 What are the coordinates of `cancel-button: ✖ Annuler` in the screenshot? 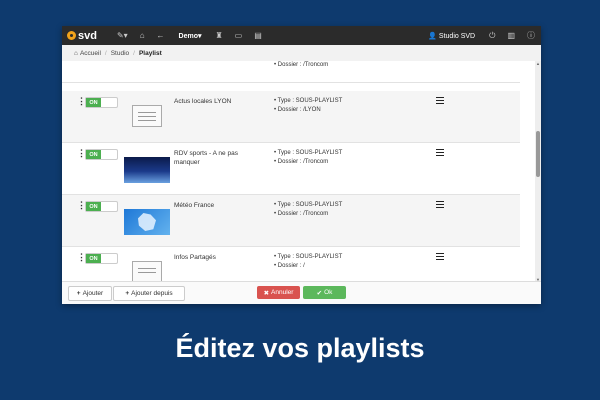 It's located at (278, 292).